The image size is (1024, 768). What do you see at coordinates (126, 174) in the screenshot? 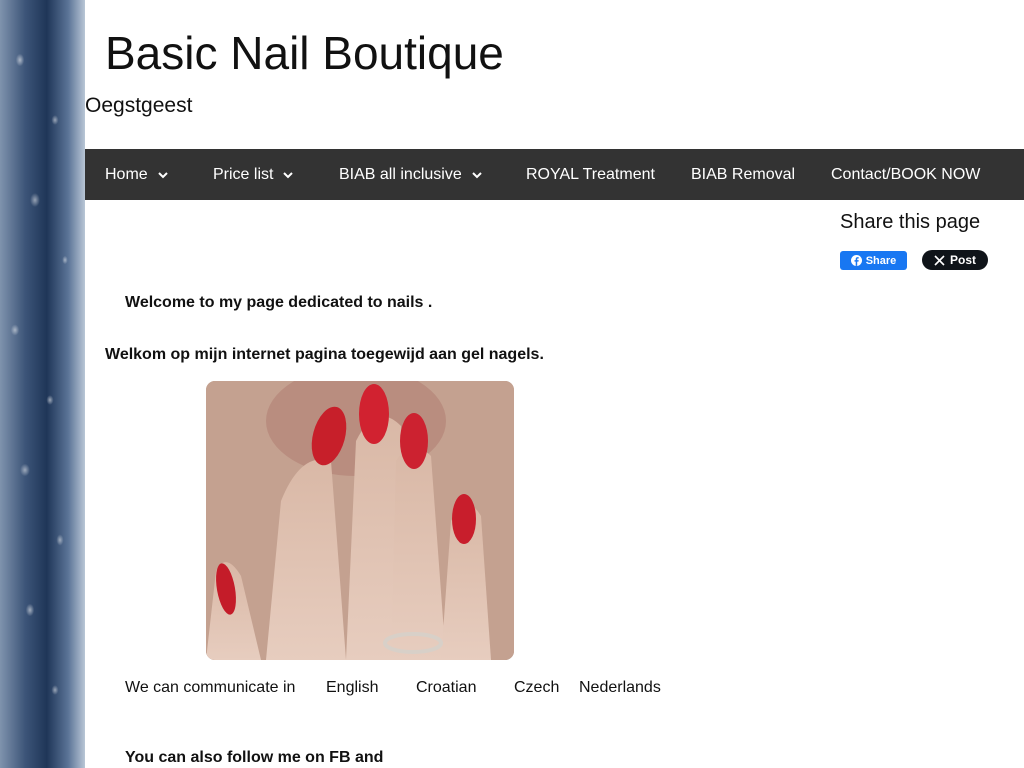
I see `nav-item-label: Home` at bounding box center [126, 174].